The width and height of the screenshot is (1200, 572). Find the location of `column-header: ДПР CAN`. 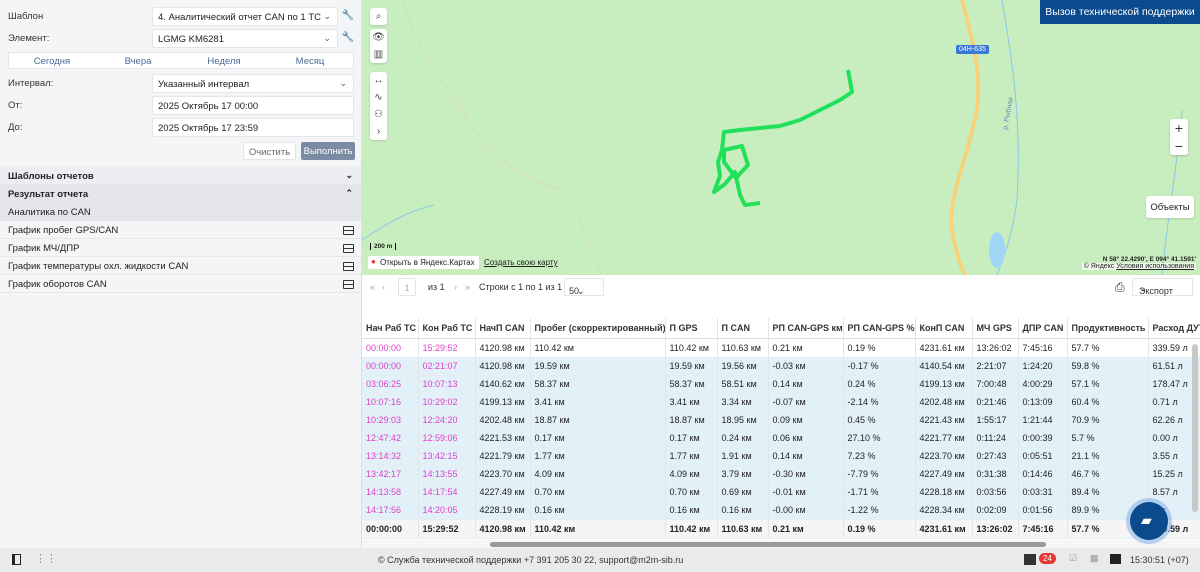

column-header: ДПР CAN is located at coordinates (1043, 328).